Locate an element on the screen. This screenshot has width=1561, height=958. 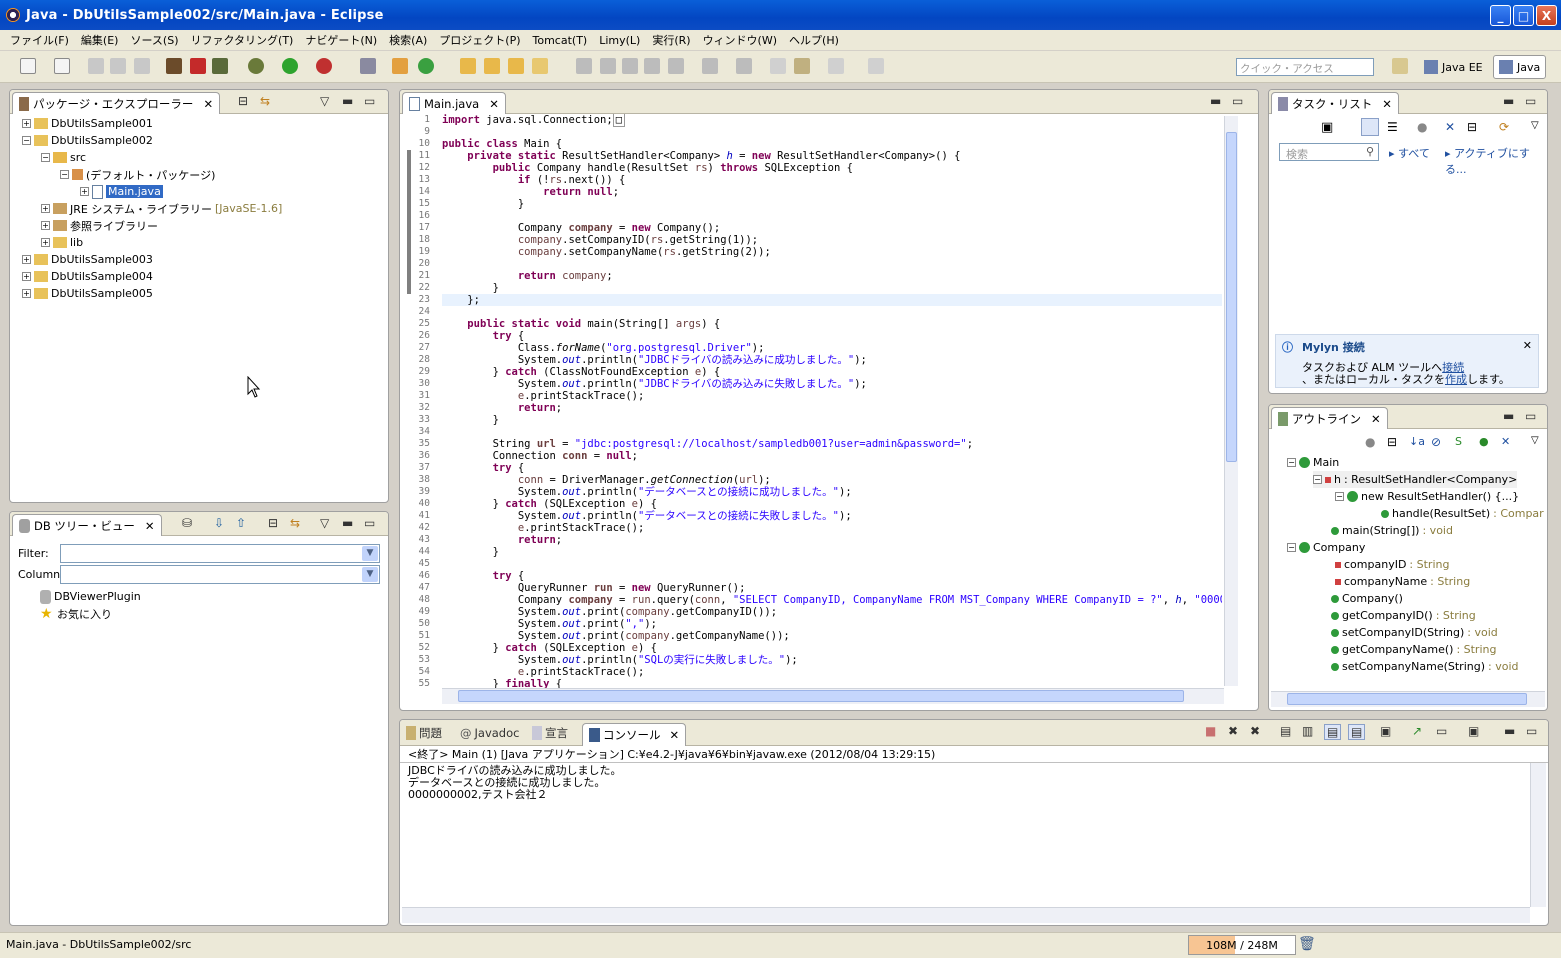
pin-console-icon: ▣ is located at coordinates (1385, 731).